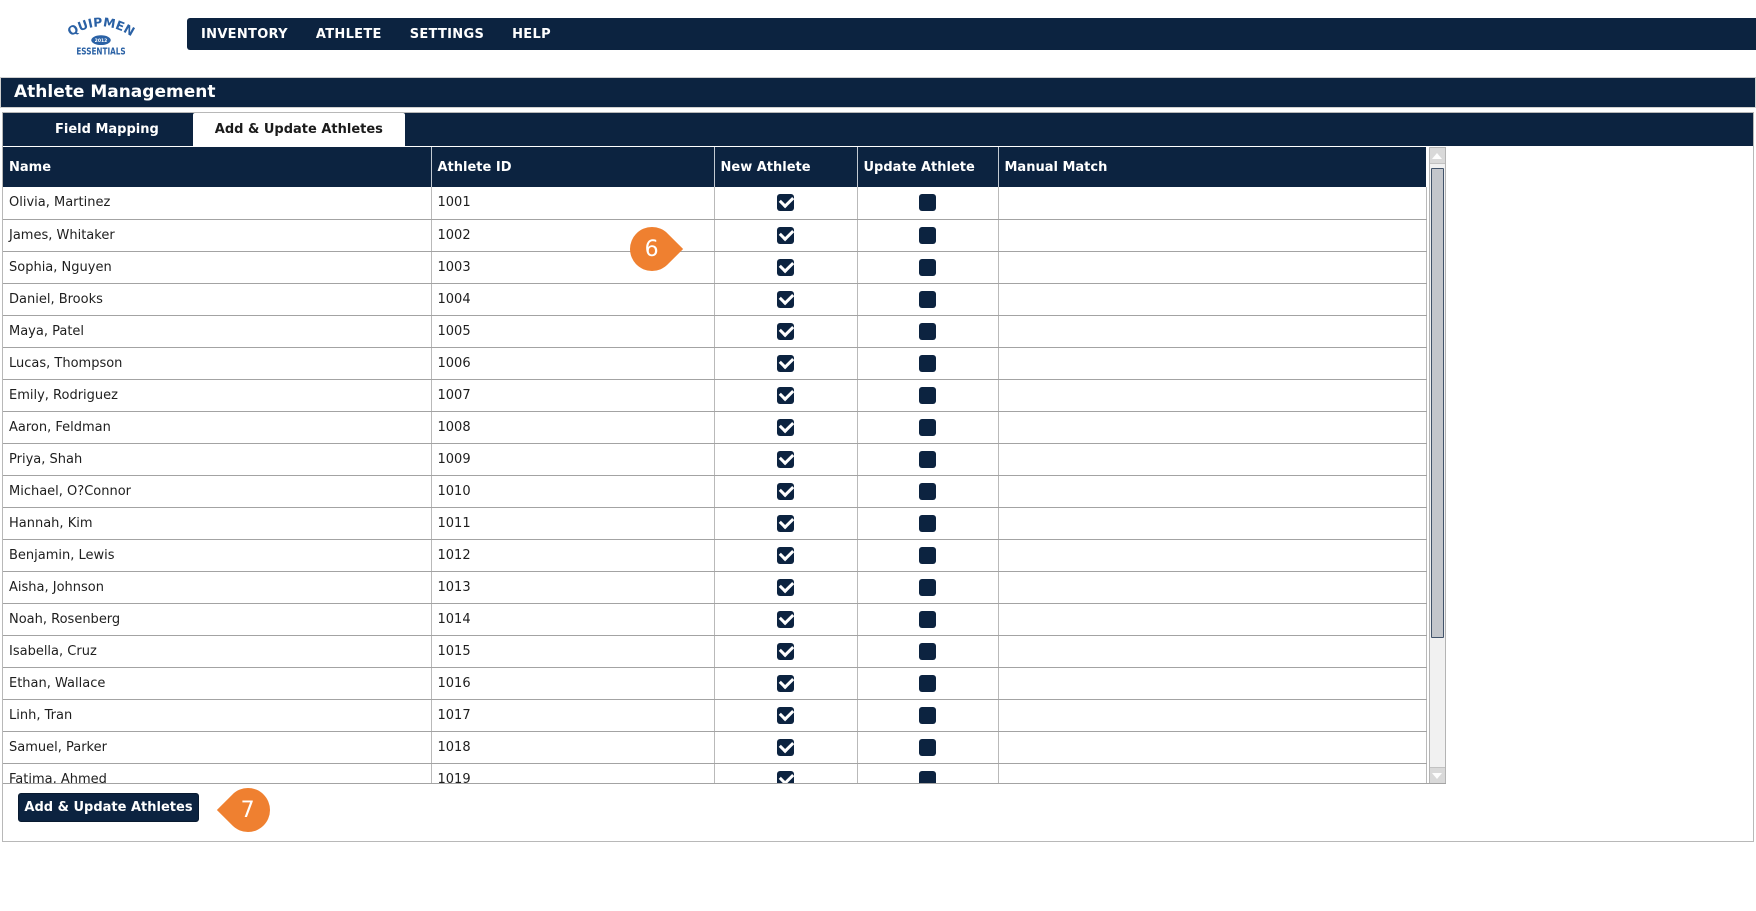  Describe the element at coordinates (715, 395) in the screenshot. I see `table-row: Emily, Rodriguez 1007` at that location.